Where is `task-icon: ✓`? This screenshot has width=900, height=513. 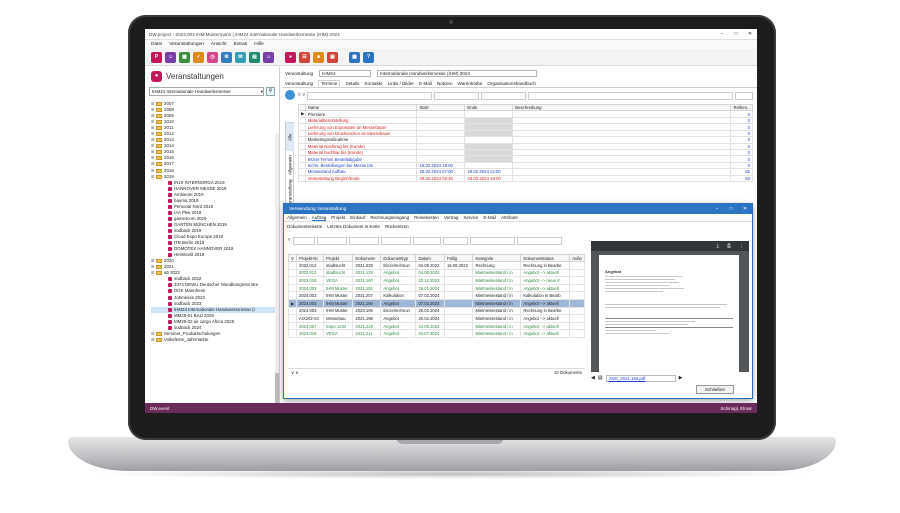 task-icon: ✓ is located at coordinates (198, 57).